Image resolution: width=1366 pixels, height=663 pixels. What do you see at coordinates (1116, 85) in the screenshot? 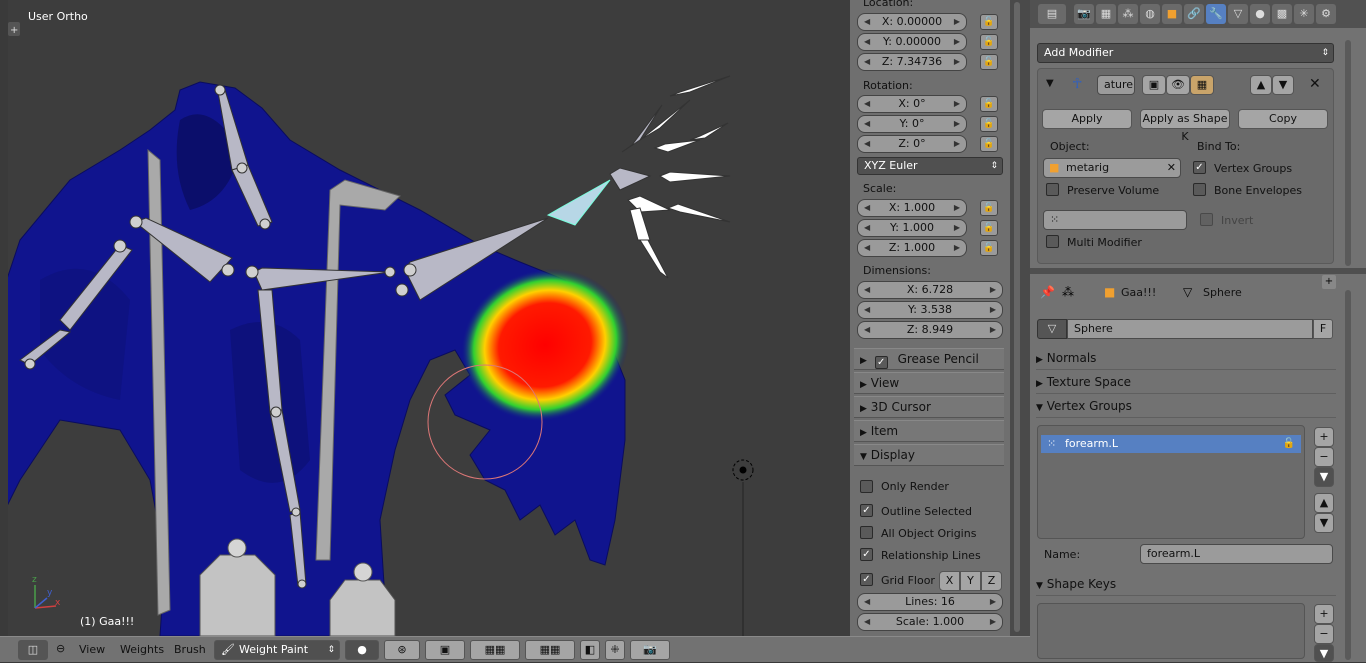
I see `modifier-name-field: ature` at bounding box center [1116, 85].